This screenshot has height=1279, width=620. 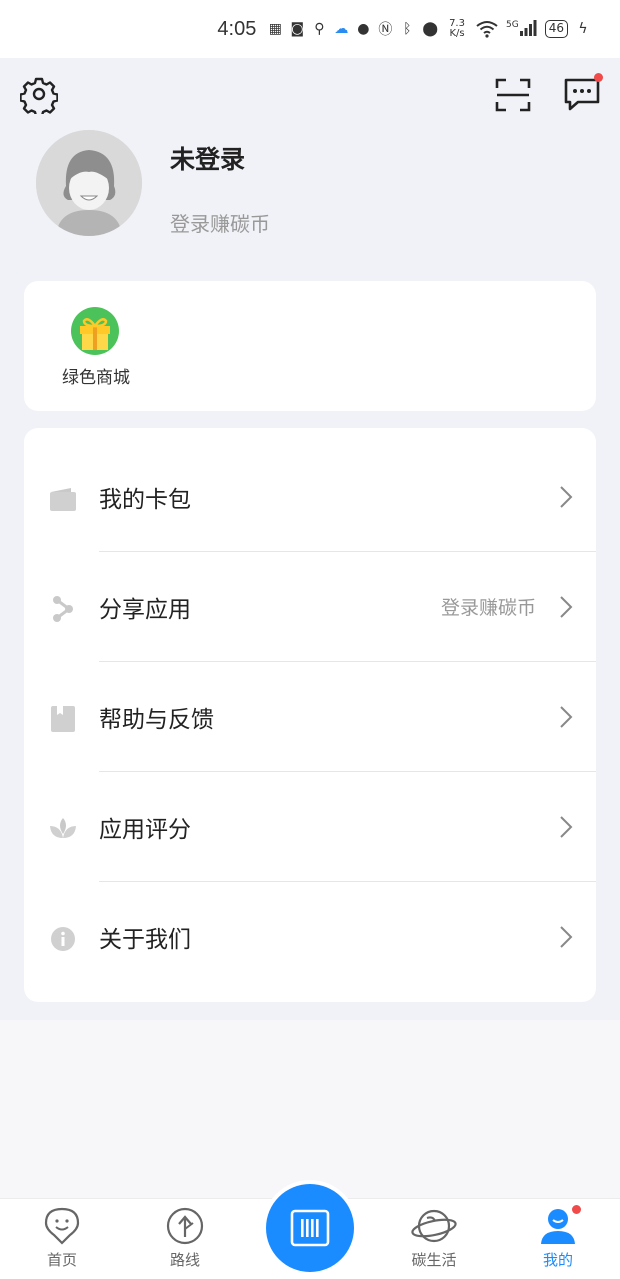 I want to click on tab-home: 首页, so click(x=62, y=1242).